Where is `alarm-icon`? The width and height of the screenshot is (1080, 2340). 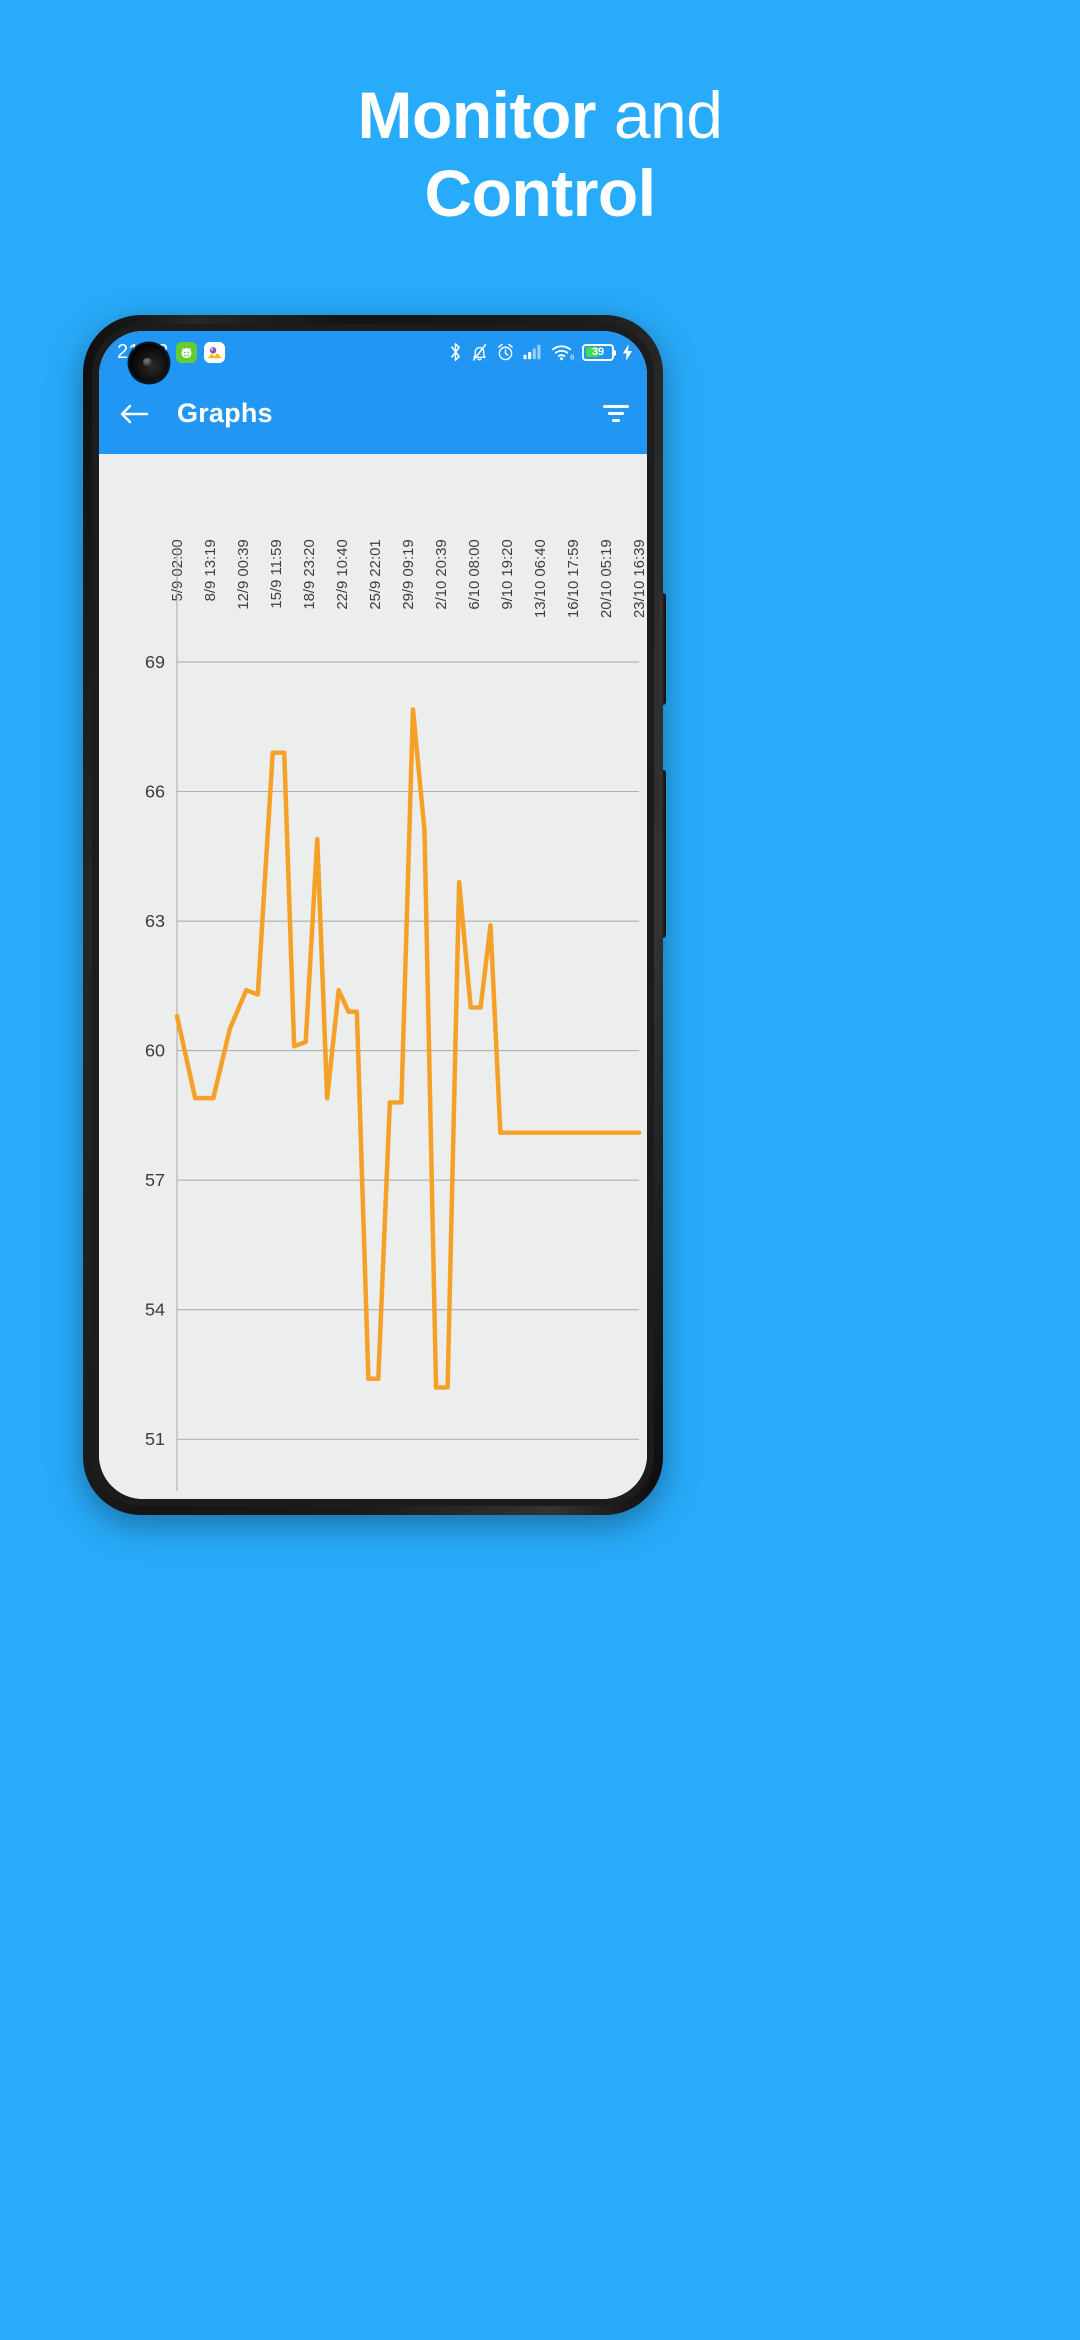
alarm-icon is located at coordinates (505, 352).